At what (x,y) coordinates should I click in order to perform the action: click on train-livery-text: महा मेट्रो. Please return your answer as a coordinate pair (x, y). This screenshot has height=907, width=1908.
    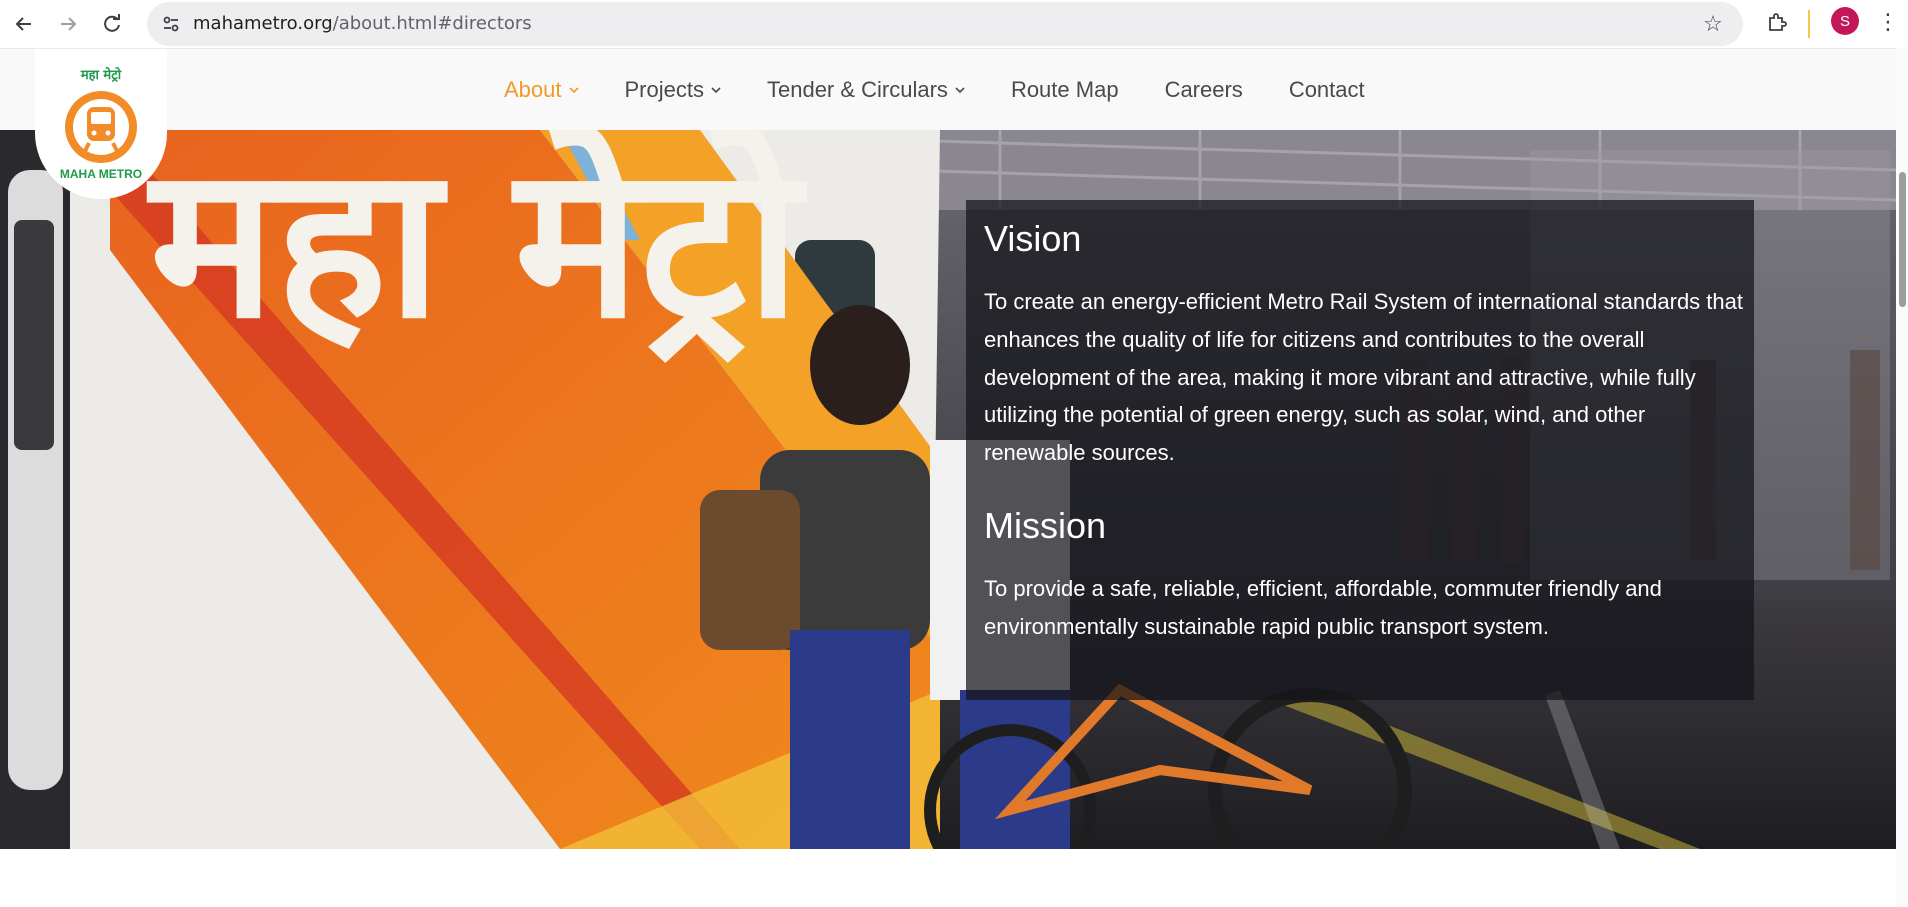
    Looking at the image, I should click on (476, 247).